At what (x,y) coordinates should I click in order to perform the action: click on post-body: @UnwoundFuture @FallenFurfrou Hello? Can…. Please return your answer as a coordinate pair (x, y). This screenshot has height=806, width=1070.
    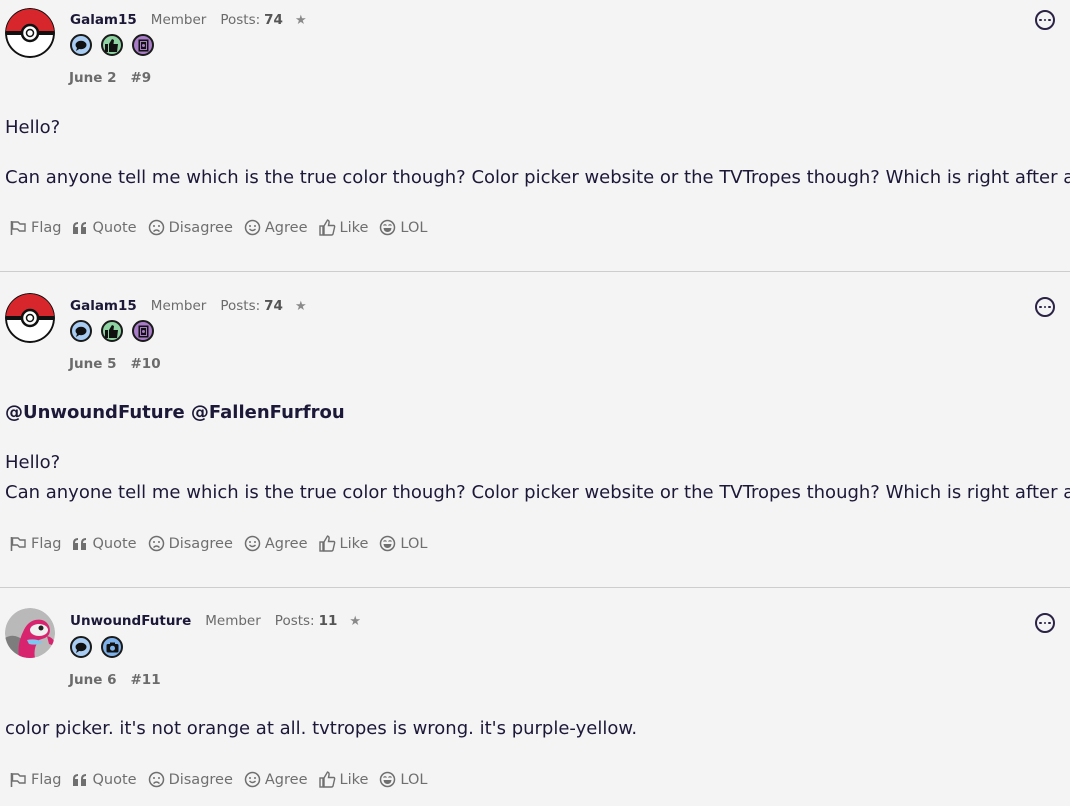
    Looking at the image, I should click on (537, 453).